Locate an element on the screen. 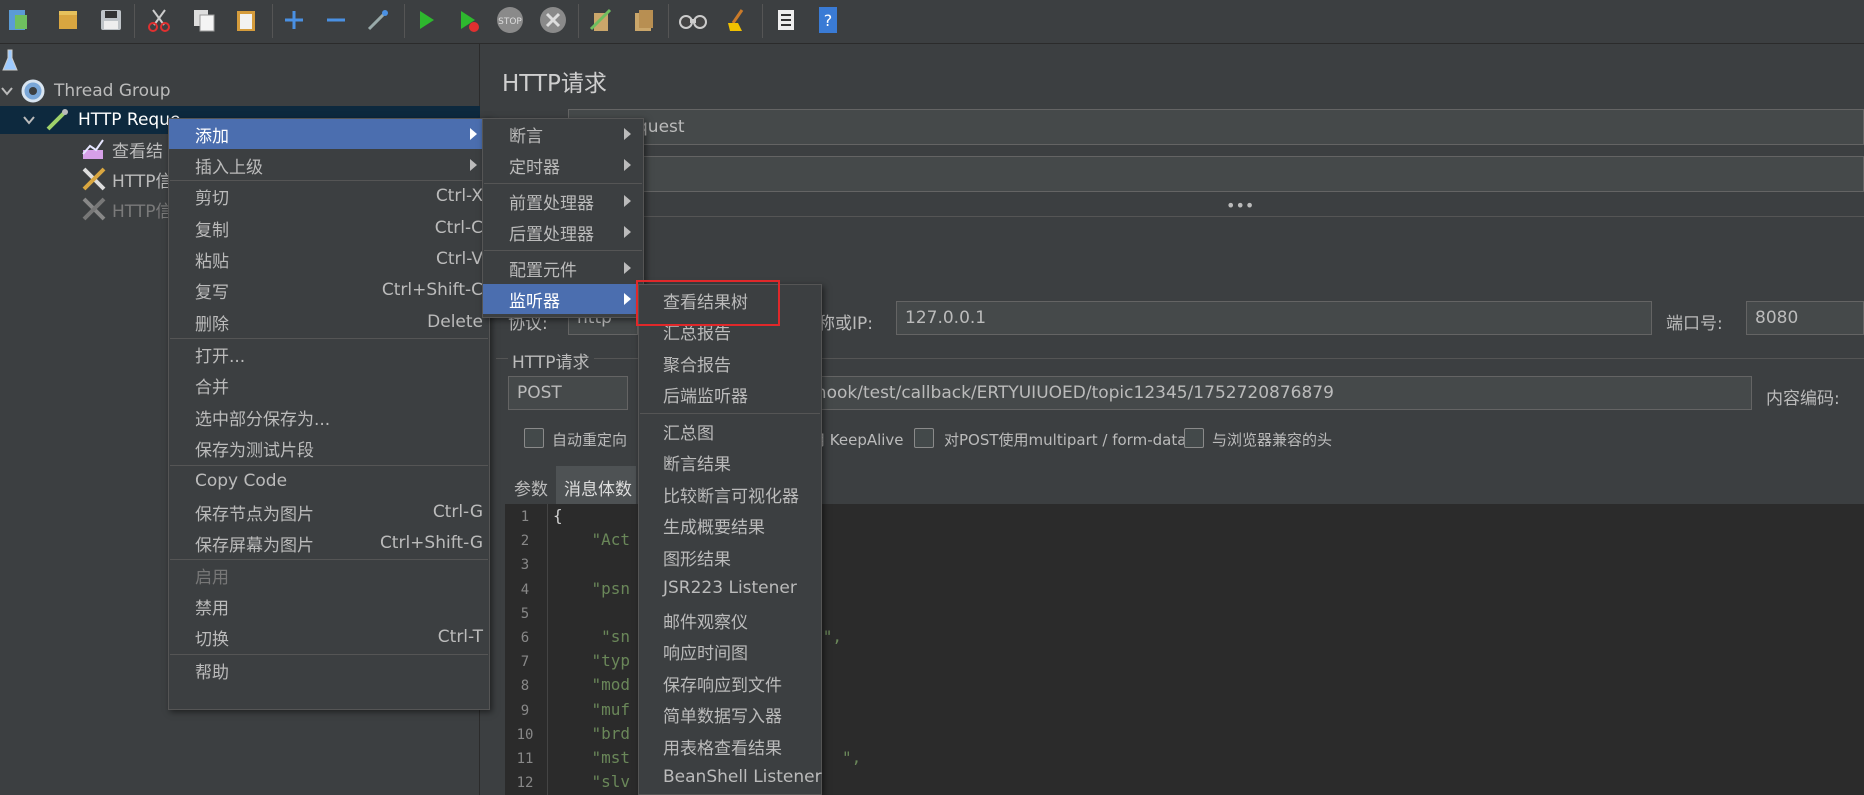 The height and width of the screenshot is (795, 1864). start-icon is located at coordinates (426, 20).